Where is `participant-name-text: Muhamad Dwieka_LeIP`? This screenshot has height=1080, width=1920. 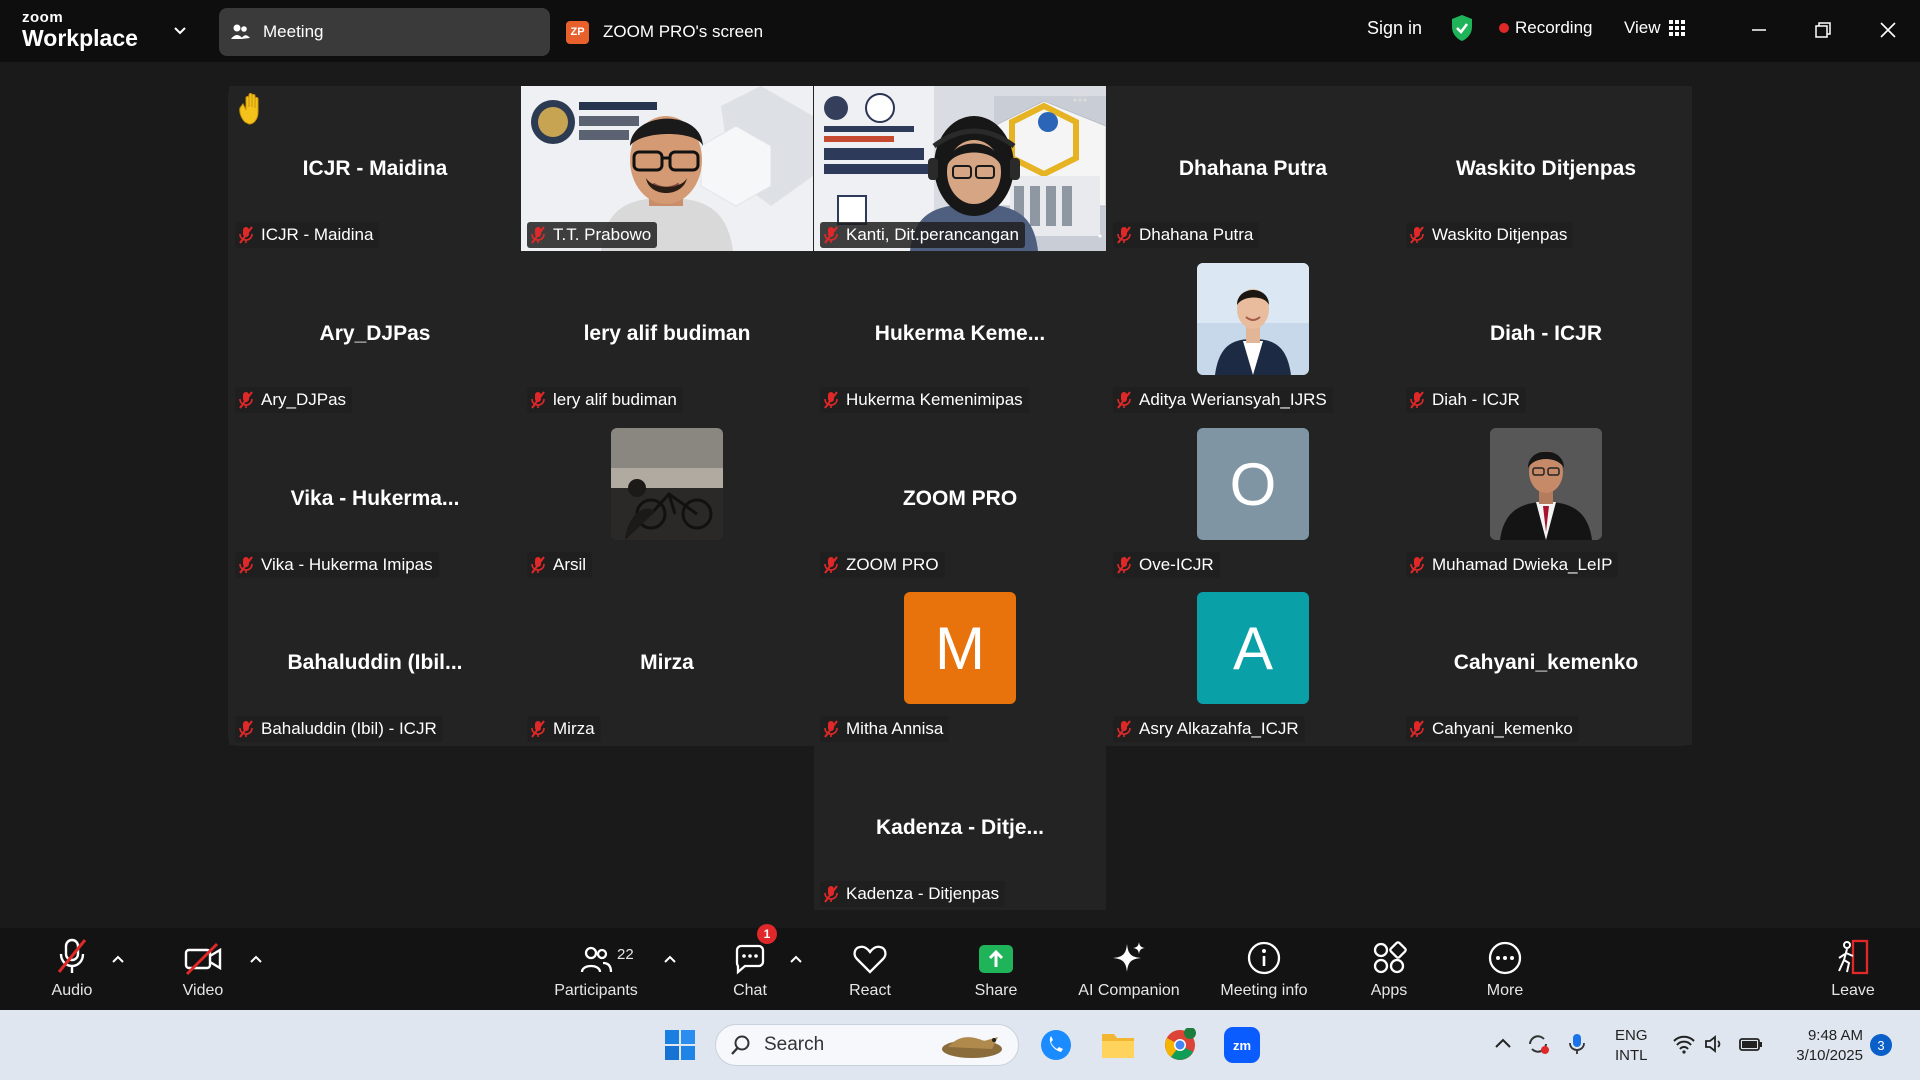 participant-name-text: Muhamad Dwieka_LeIP is located at coordinates (1522, 564).